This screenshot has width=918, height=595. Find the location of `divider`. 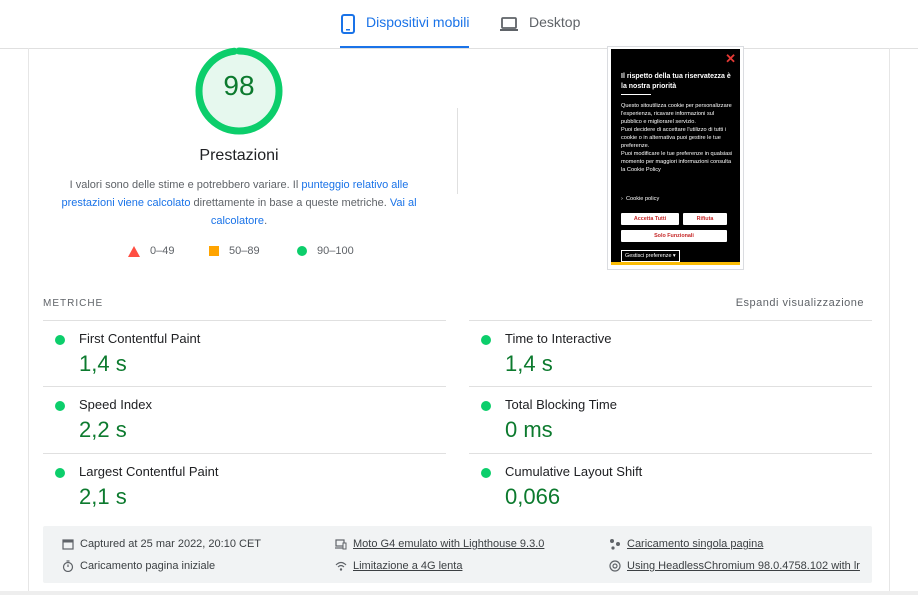

divider is located at coordinates (636, 94).